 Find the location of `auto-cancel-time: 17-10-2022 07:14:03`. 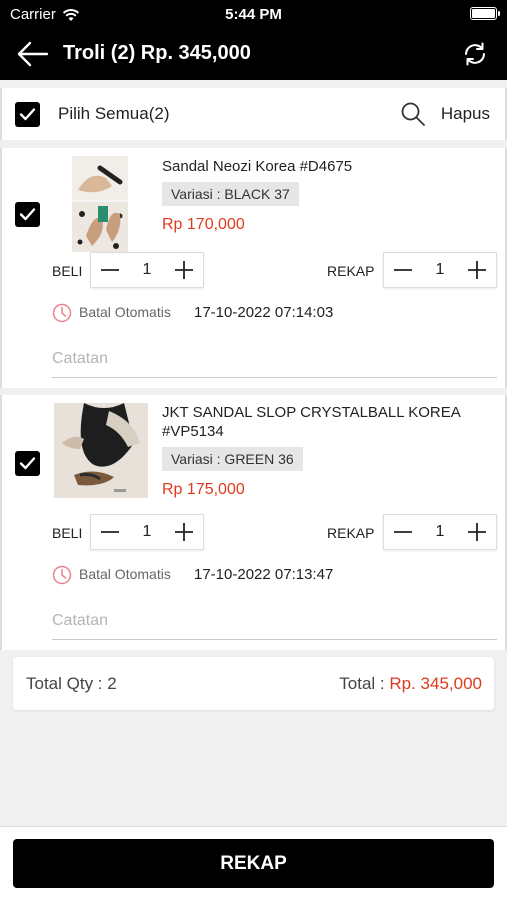

auto-cancel-time: 17-10-2022 07:14:03 is located at coordinates (264, 312).